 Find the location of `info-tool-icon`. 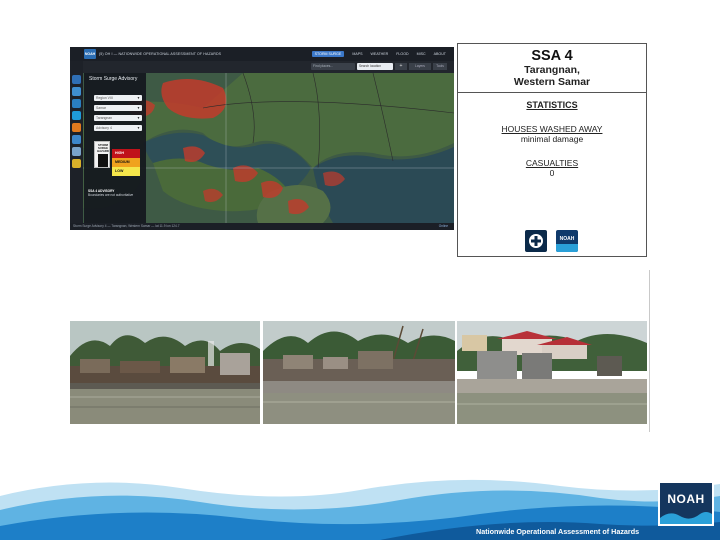

info-tool-icon is located at coordinates (76, 151).